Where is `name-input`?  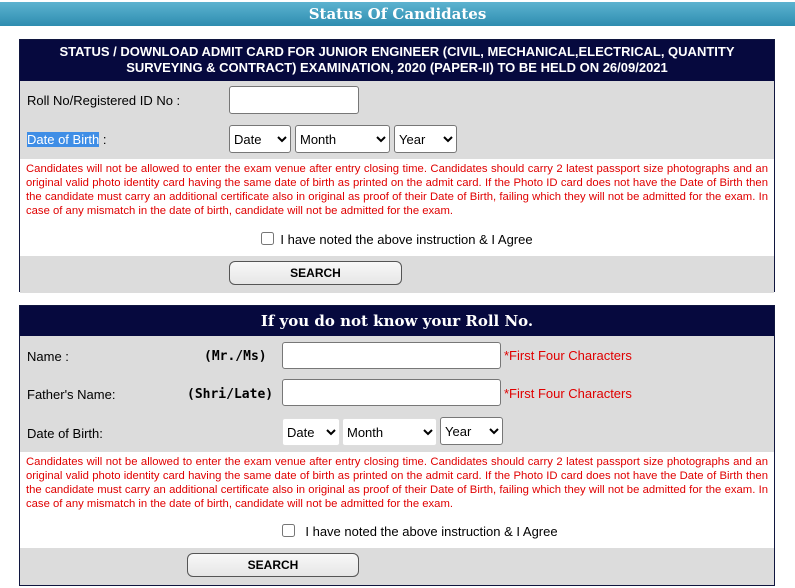
name-input is located at coordinates (391, 355).